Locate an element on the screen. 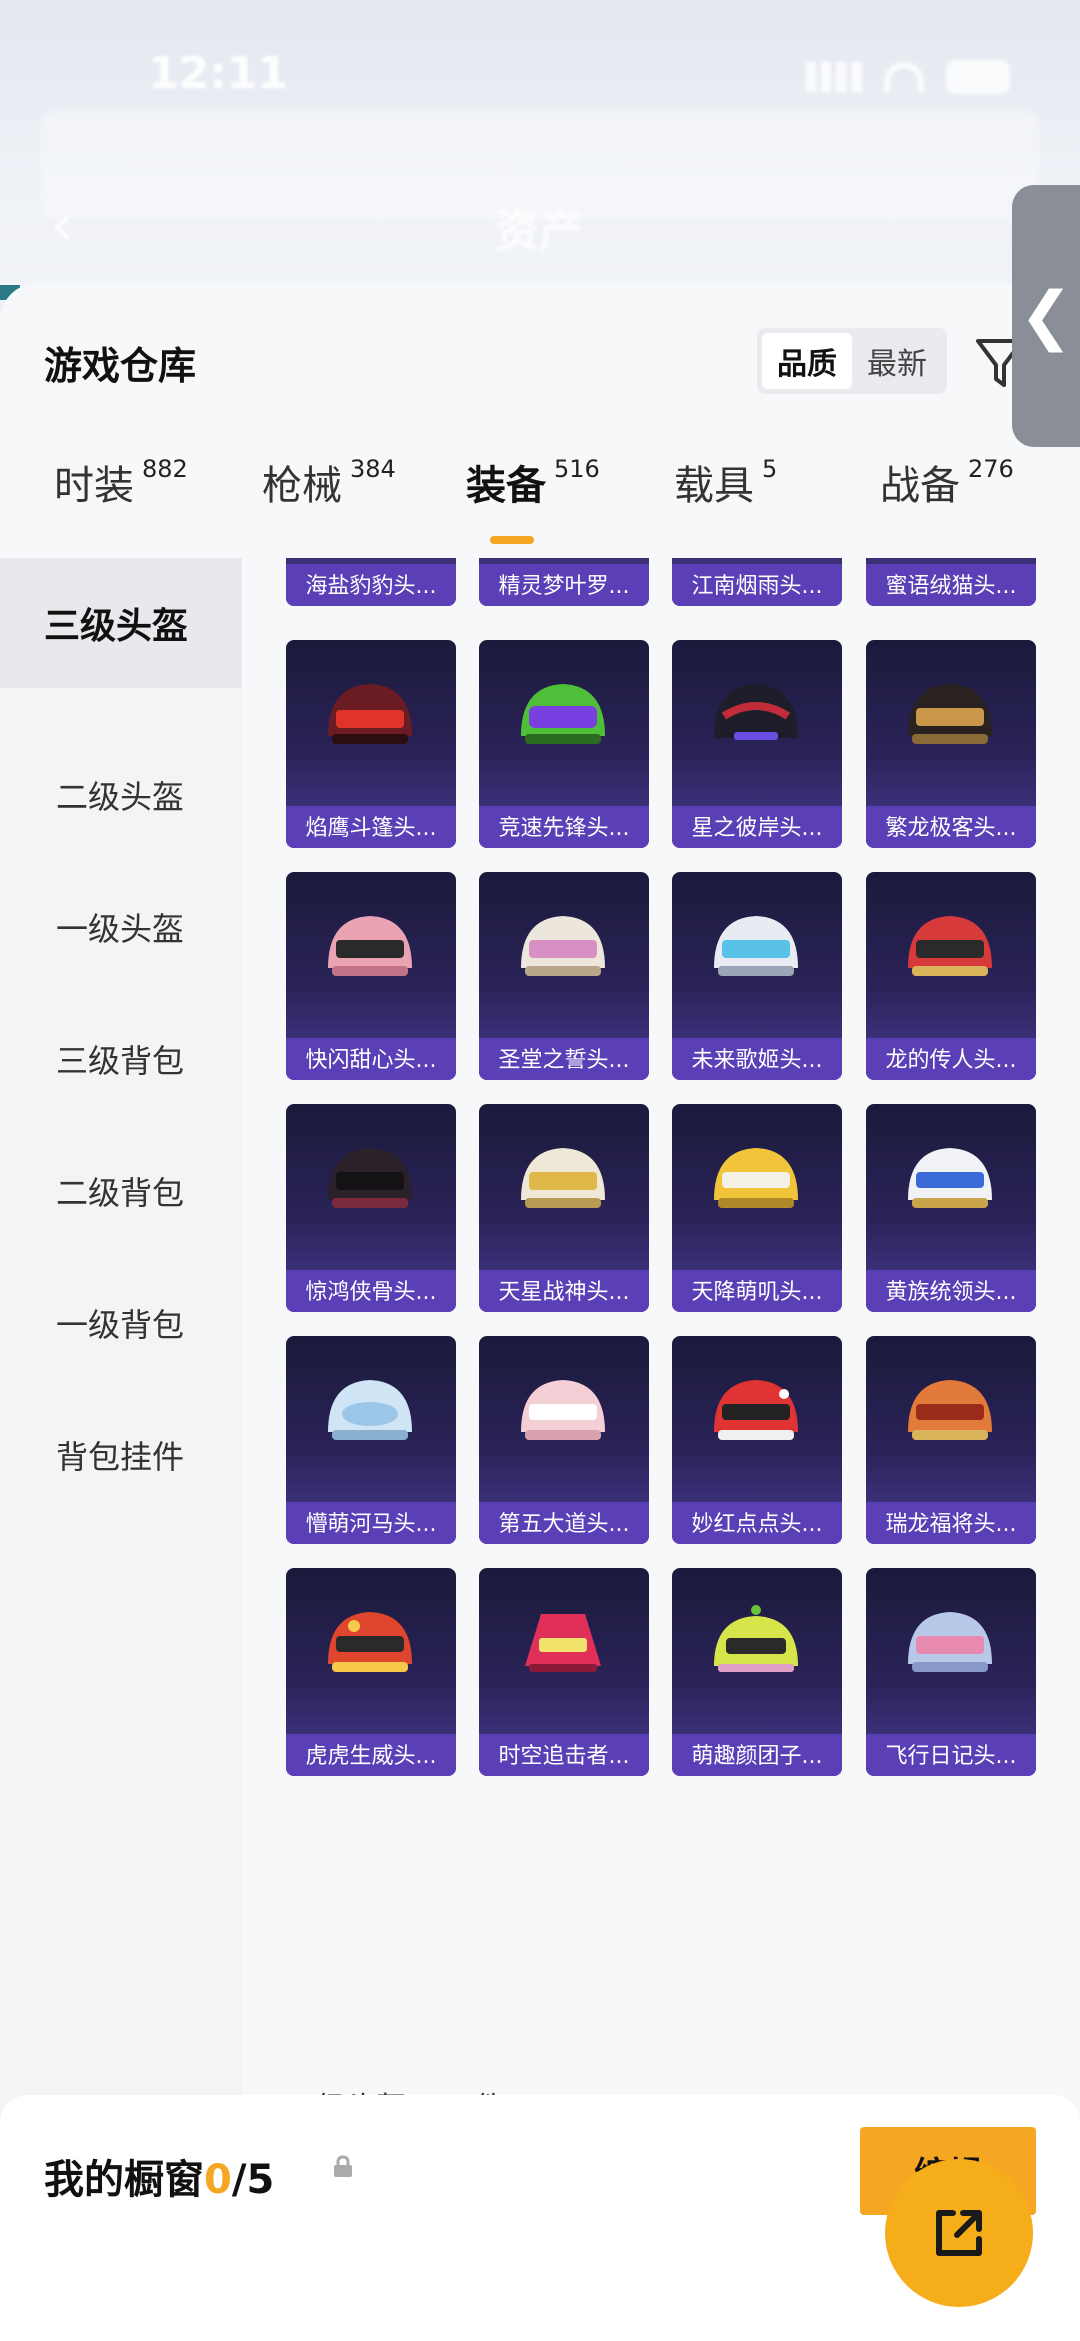 Image resolution: width=1080 pixels, height=2341 pixels. sort-toggle: 品质 最新 is located at coordinates (852, 361).